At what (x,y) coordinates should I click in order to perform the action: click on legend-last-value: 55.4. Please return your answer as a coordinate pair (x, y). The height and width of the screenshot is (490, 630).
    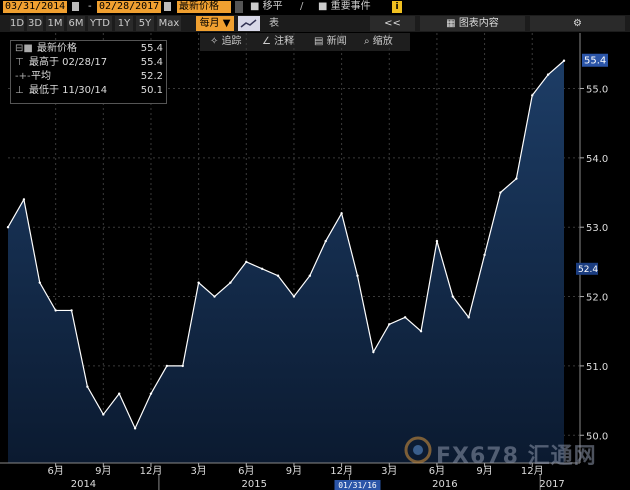
    Looking at the image, I should click on (151, 48).